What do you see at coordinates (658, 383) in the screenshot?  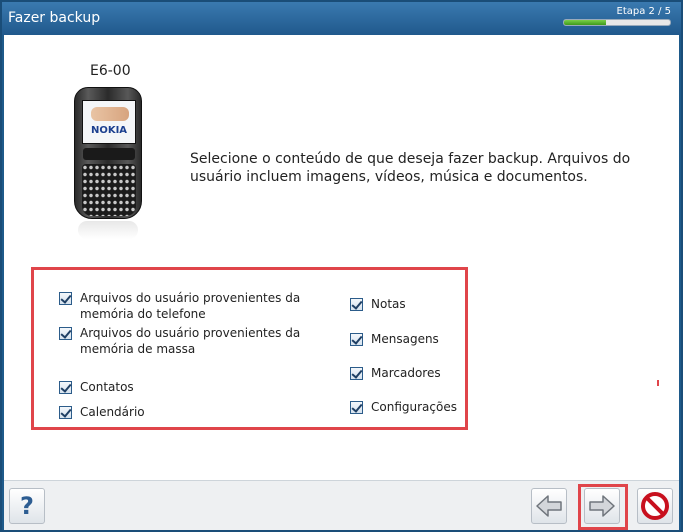 I see `annotation-mark` at bounding box center [658, 383].